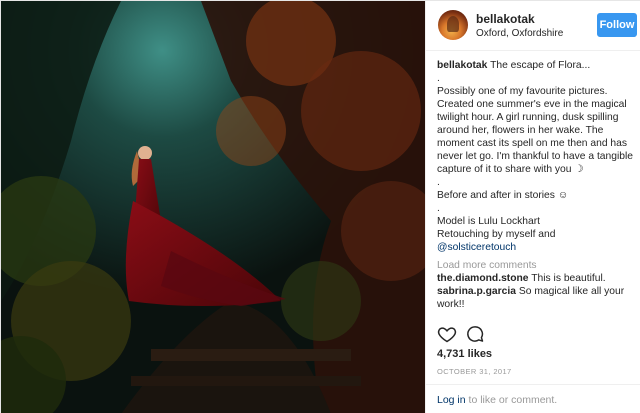  Describe the element at coordinates (537, 334) in the screenshot. I see `action-bar` at that location.